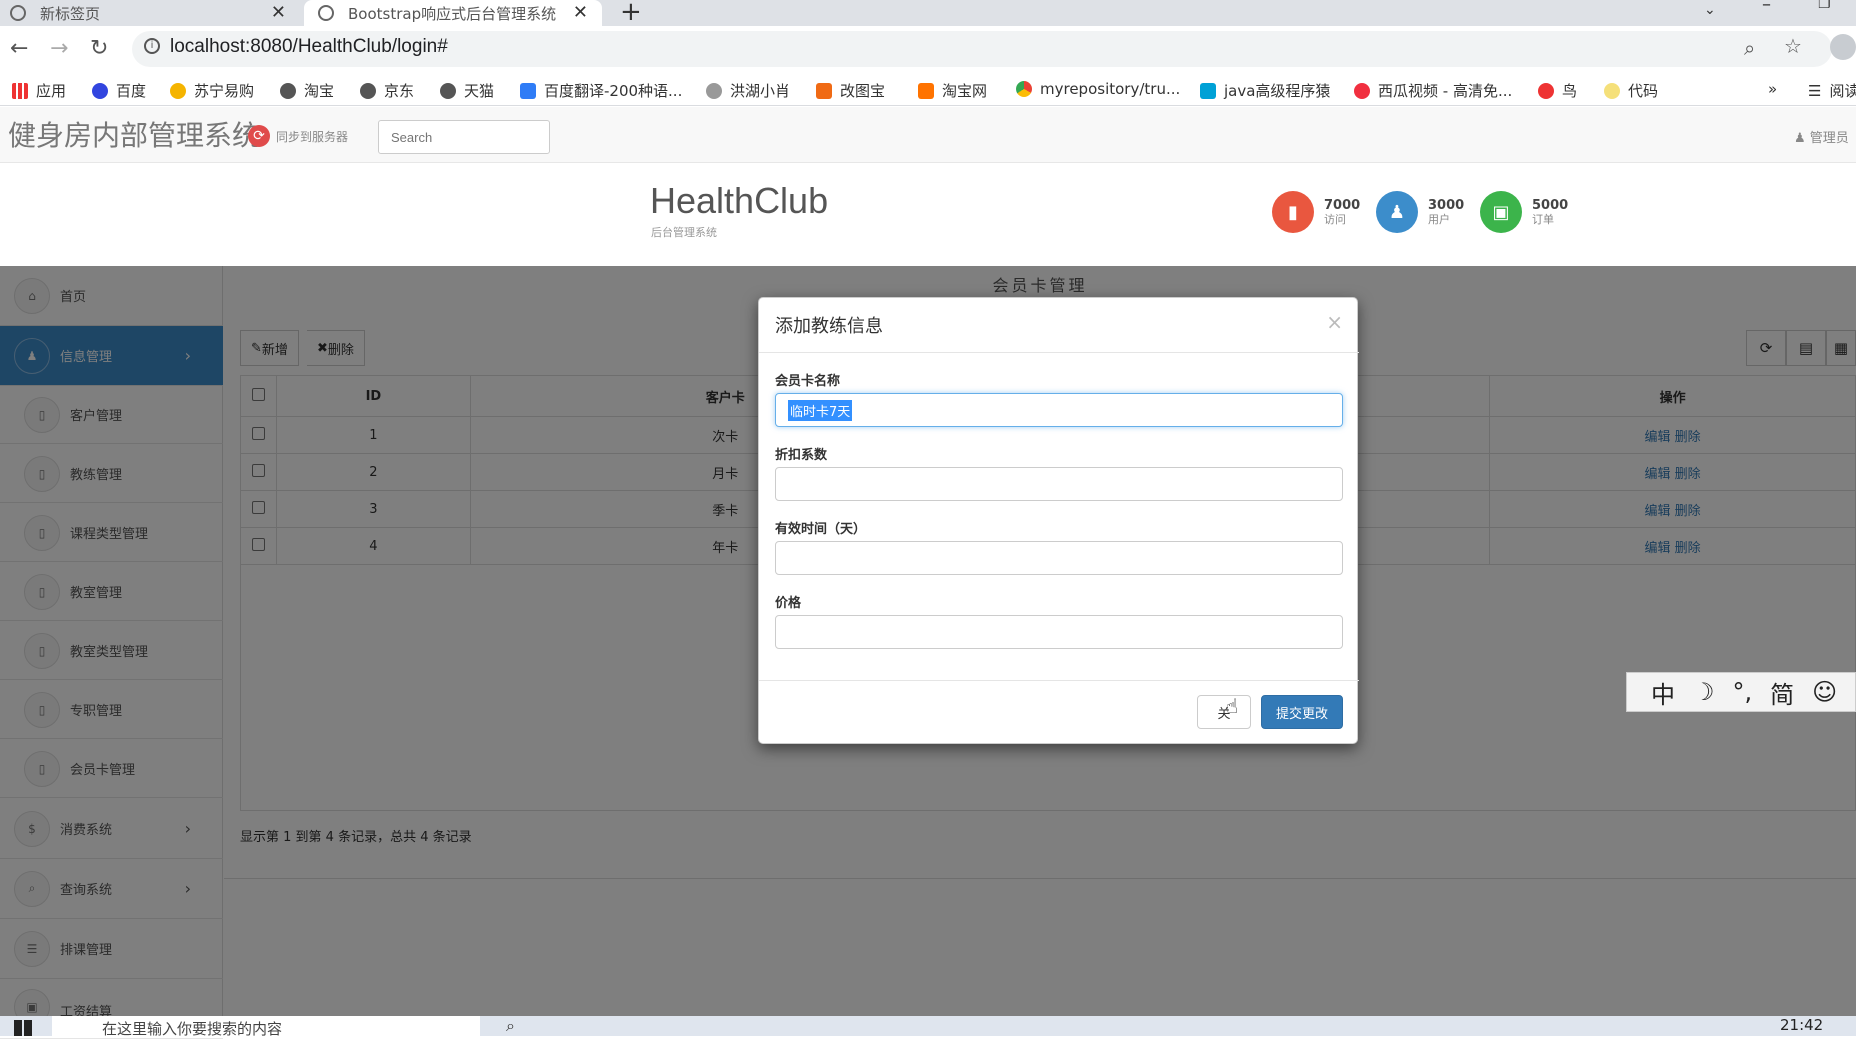 The height and width of the screenshot is (1039, 1856). Describe the element at coordinates (1059, 558) in the screenshot. I see `valid-days-input` at that location.